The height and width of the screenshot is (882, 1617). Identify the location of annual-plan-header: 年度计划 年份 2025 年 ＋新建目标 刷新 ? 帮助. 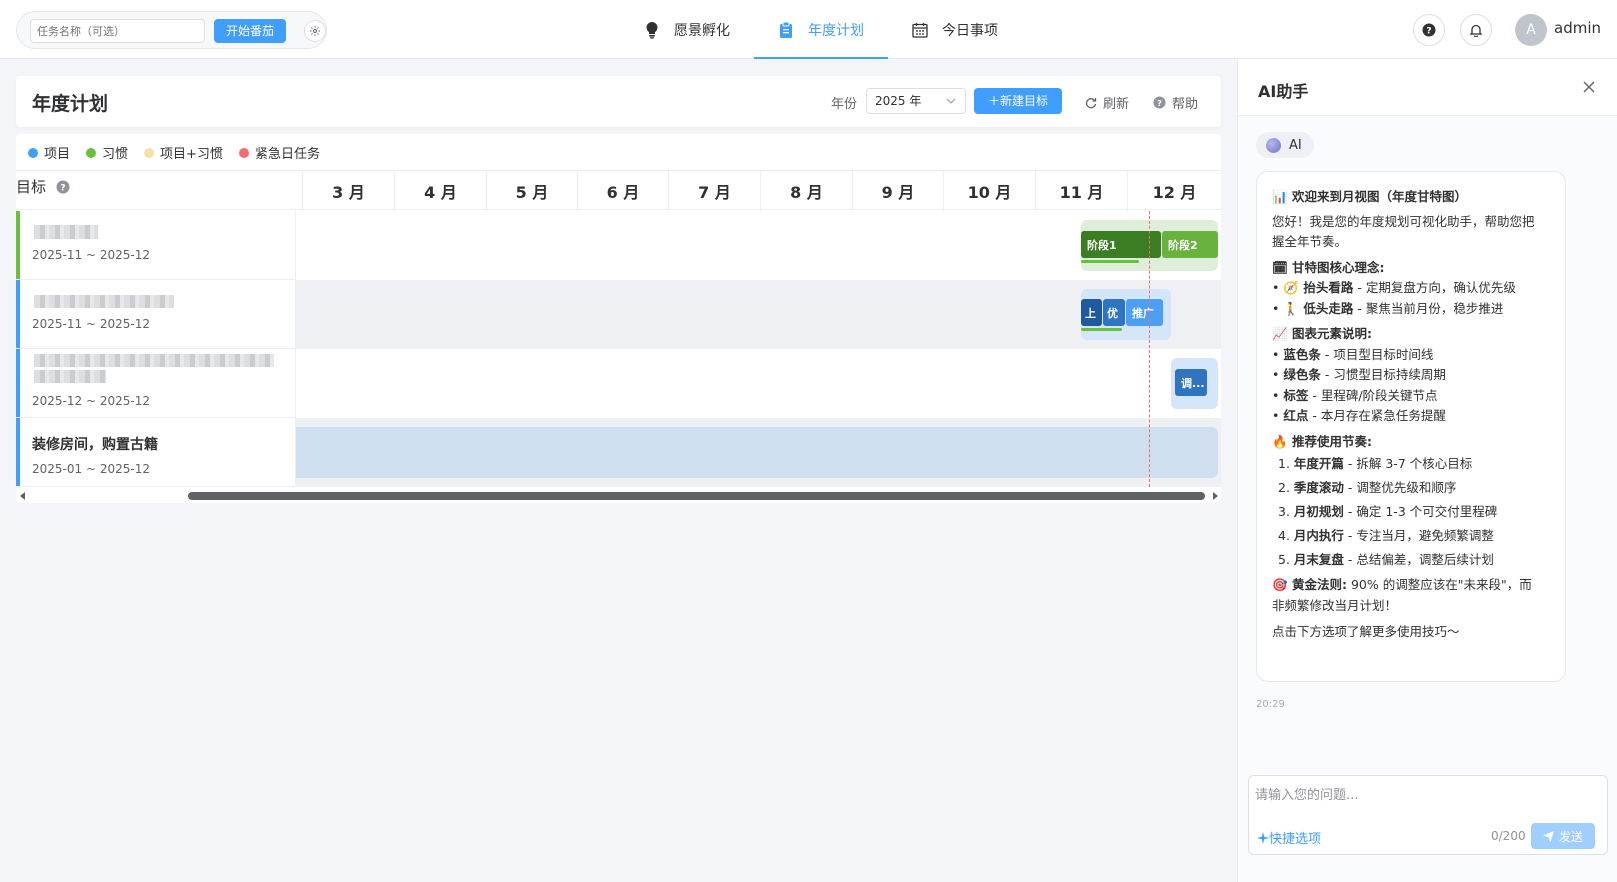
(618, 101).